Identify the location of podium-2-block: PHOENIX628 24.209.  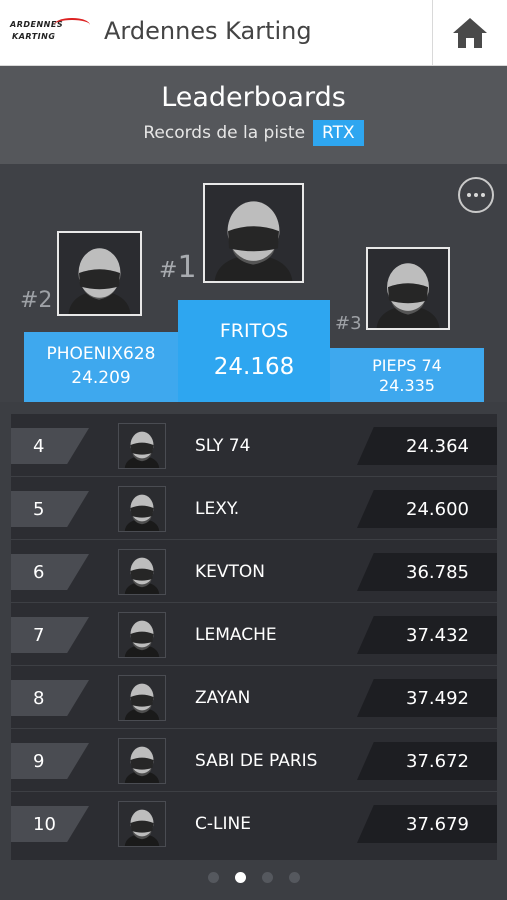
(101, 367).